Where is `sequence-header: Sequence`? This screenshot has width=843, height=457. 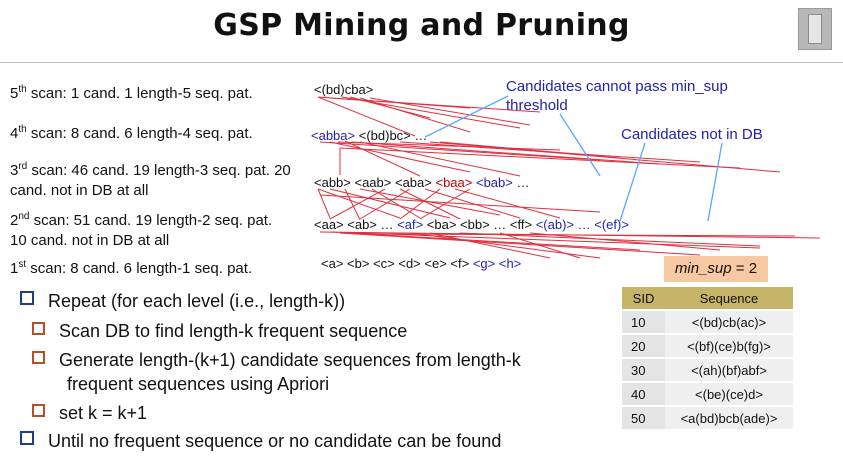
sequence-header: Sequence is located at coordinates (729, 298).